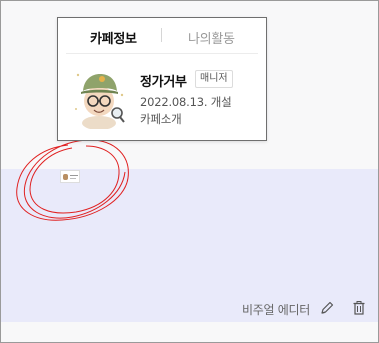 The width and height of the screenshot is (379, 343). What do you see at coordinates (211, 37) in the screenshot?
I see `tab-my-activity: 나의활동` at bounding box center [211, 37].